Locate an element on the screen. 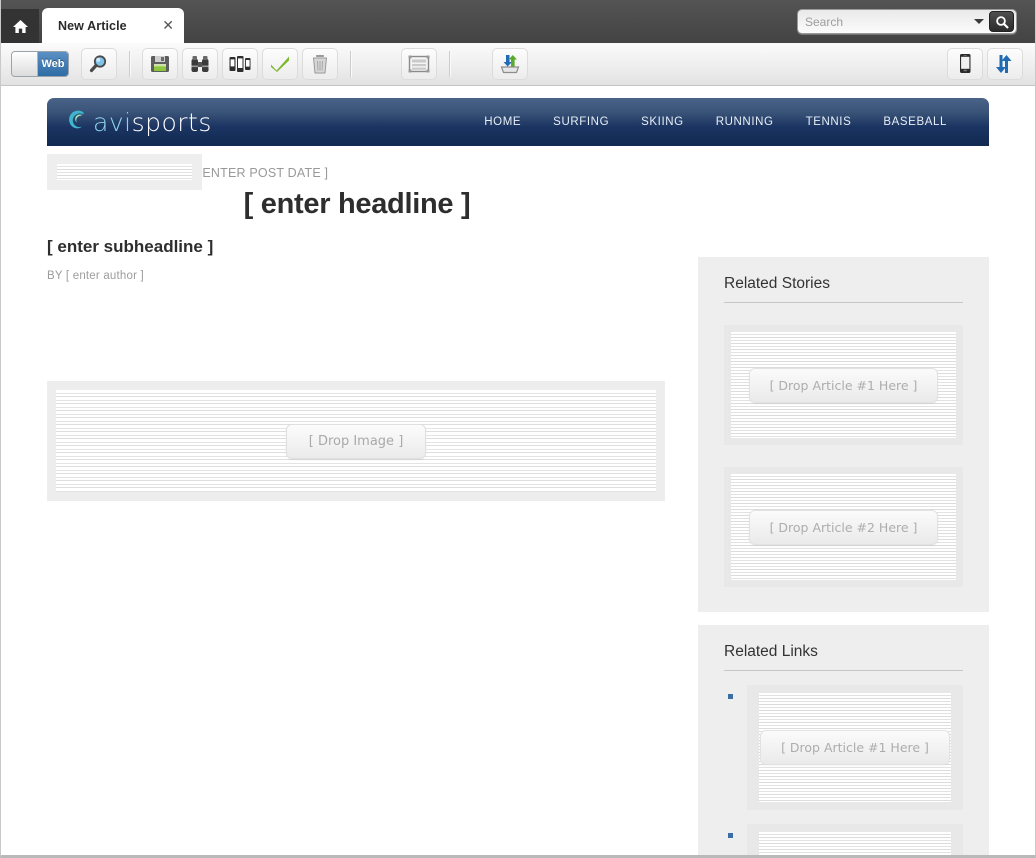 The image size is (1036, 858). approve-button is located at coordinates (280, 64).